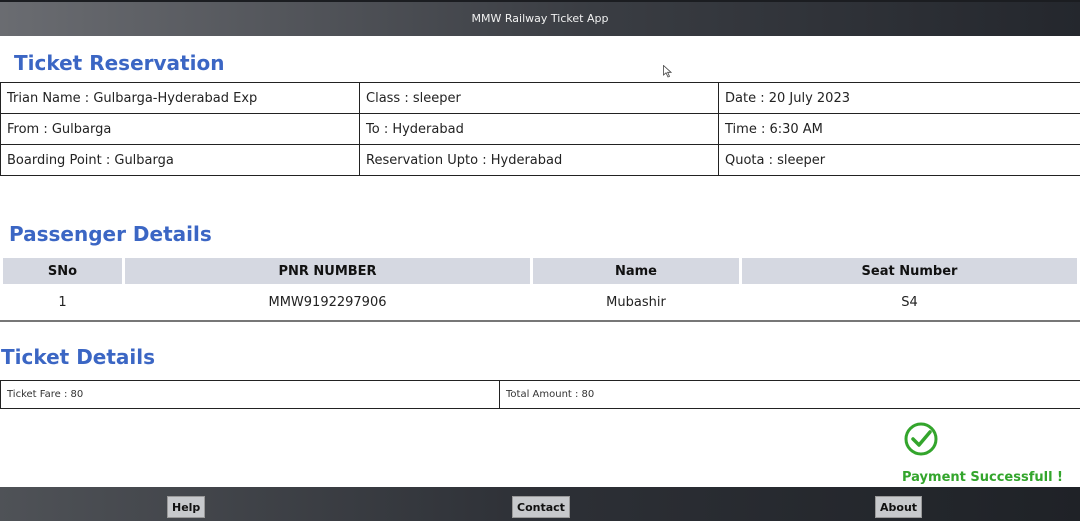  I want to click on quota-cell: Quota : sleeper, so click(899, 160).